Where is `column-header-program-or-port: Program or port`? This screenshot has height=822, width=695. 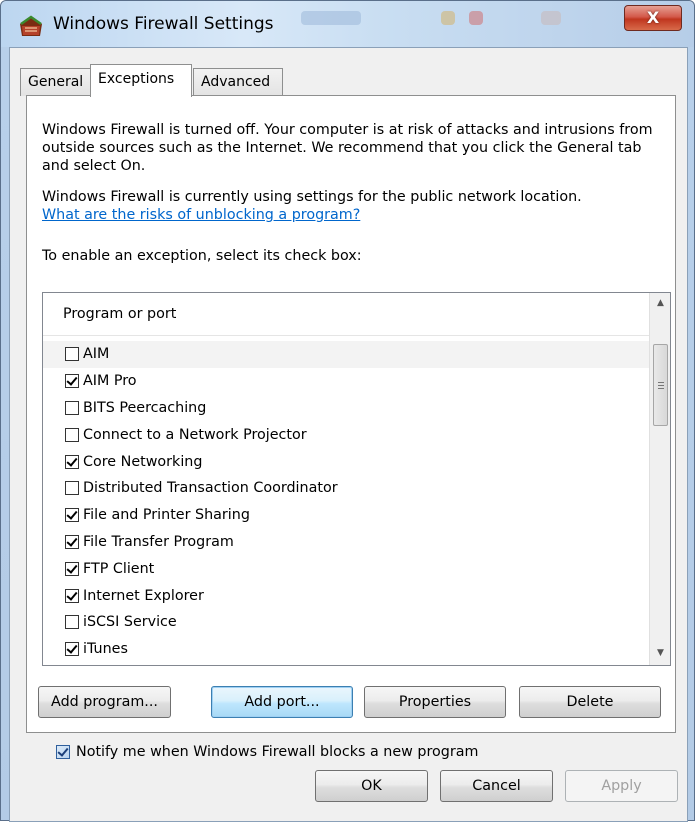 column-header-program-or-port: Program or port is located at coordinates (346, 314).